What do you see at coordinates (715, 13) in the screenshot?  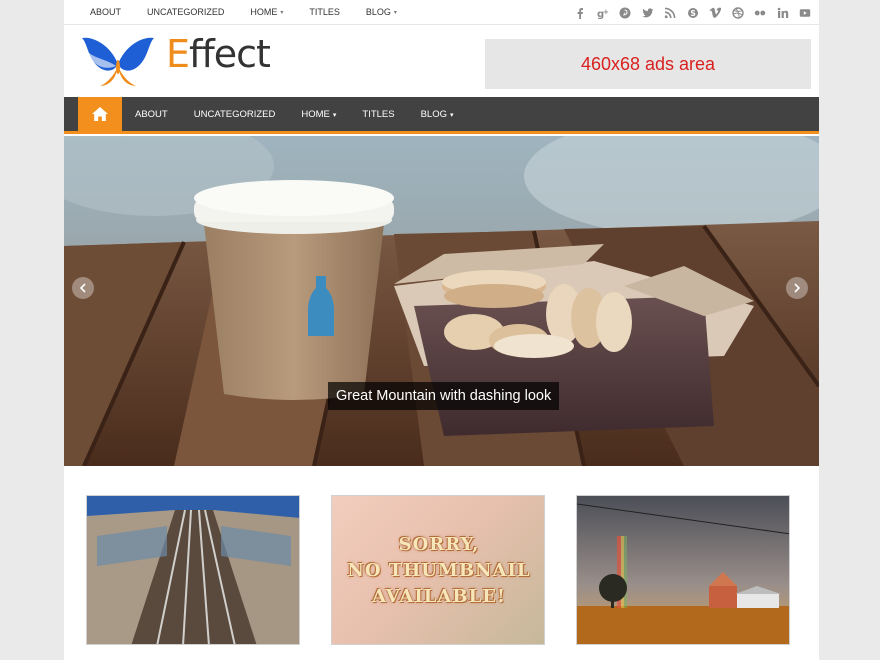 I see `vimeo-icon` at bounding box center [715, 13].